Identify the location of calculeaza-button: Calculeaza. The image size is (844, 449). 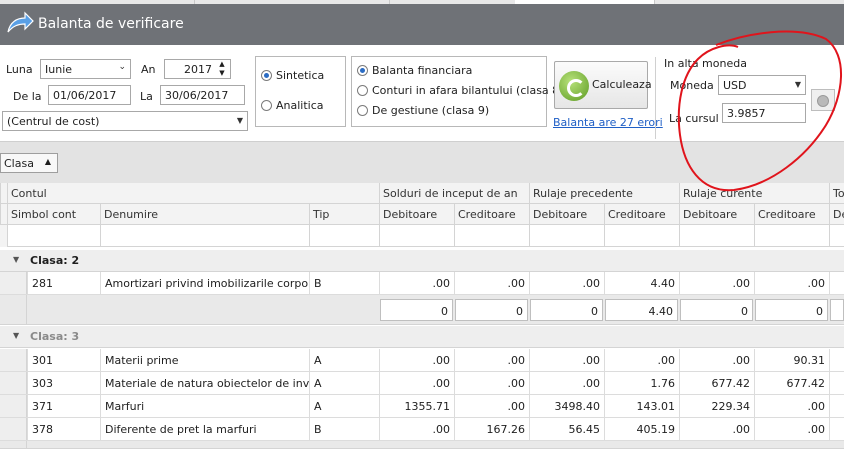
(603, 85).